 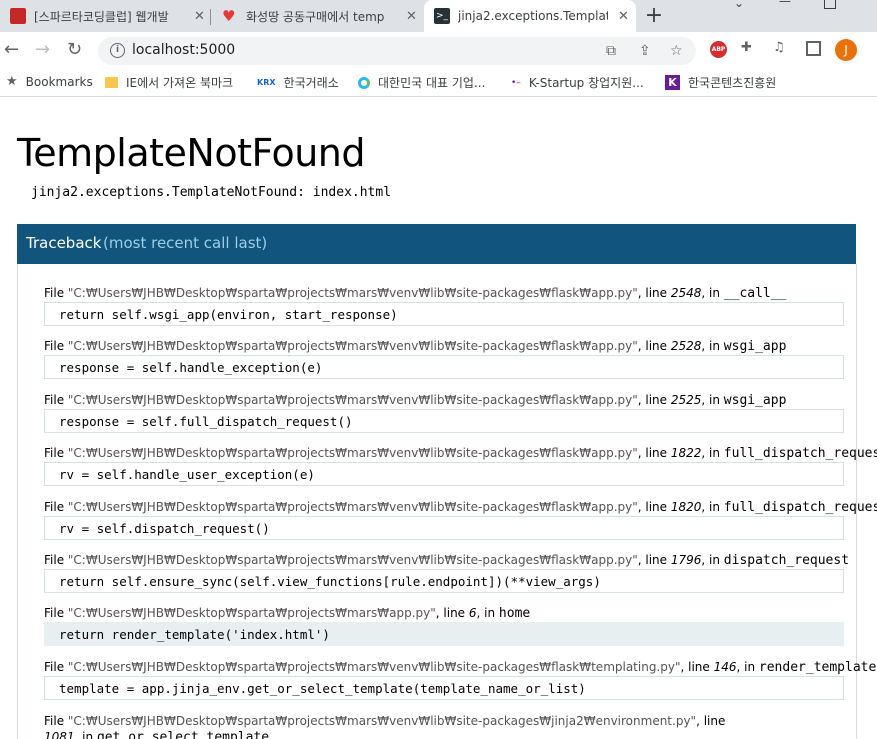 I want to click on traceback-subtitle: (most recent call last), so click(x=185, y=243).